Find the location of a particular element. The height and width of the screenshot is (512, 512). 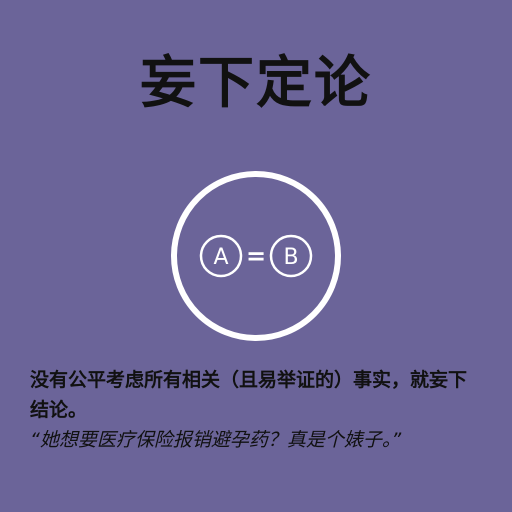

example-quote: “她想要医疗保险报销避孕药？真是个婊子。” is located at coordinates (216, 440).